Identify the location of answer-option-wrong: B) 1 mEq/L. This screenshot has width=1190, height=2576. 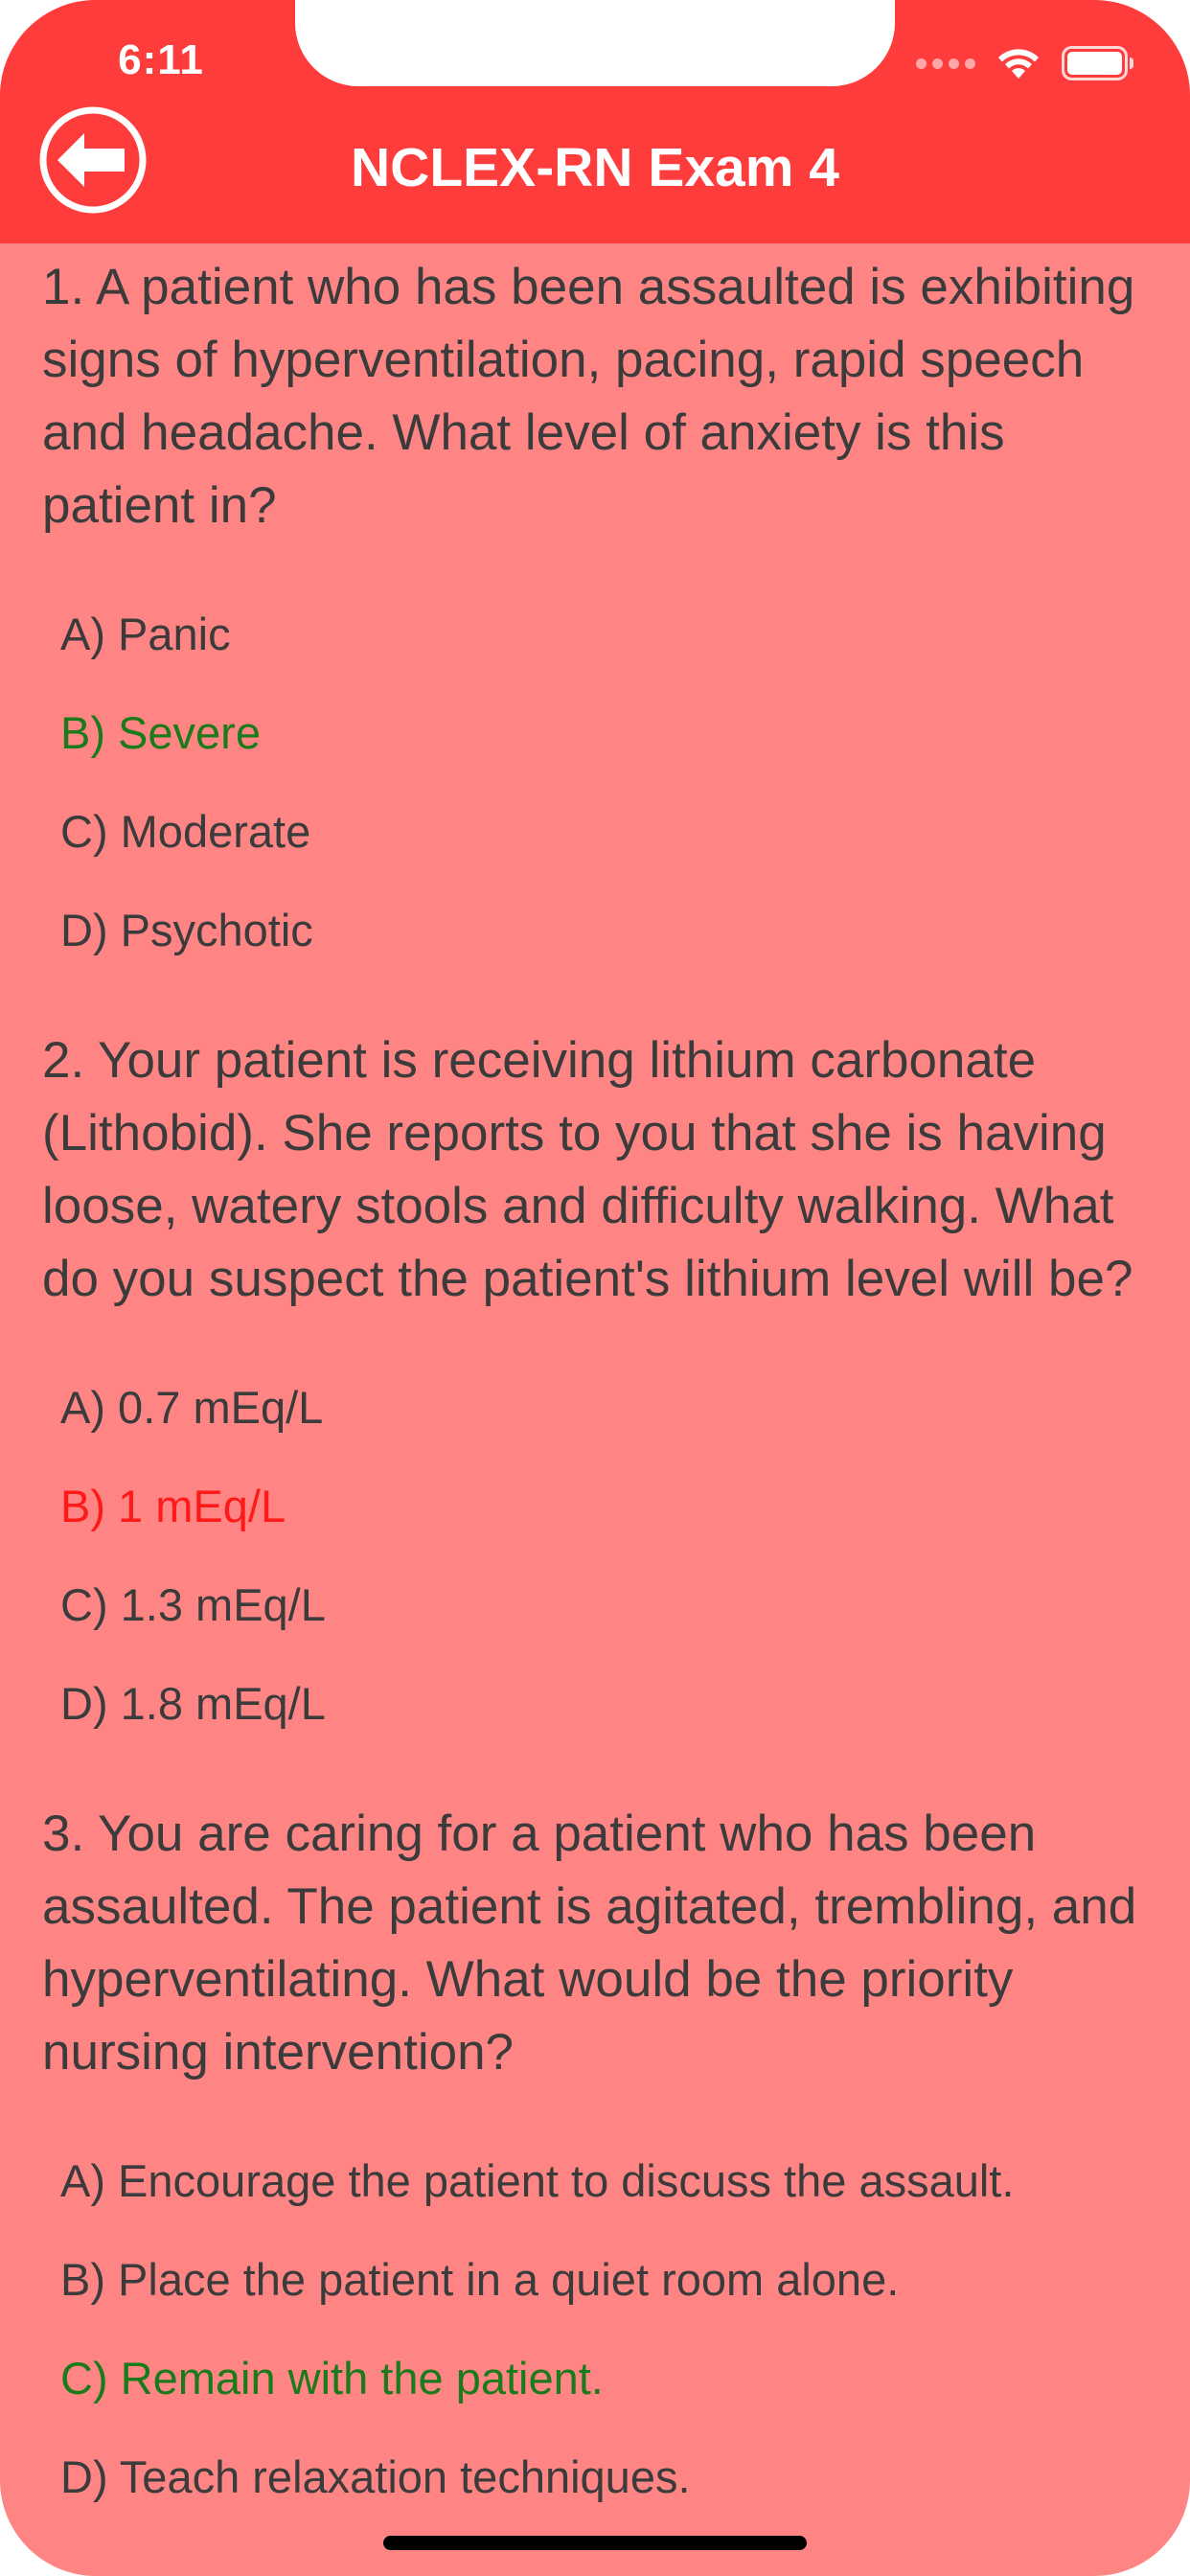
(595, 1506).